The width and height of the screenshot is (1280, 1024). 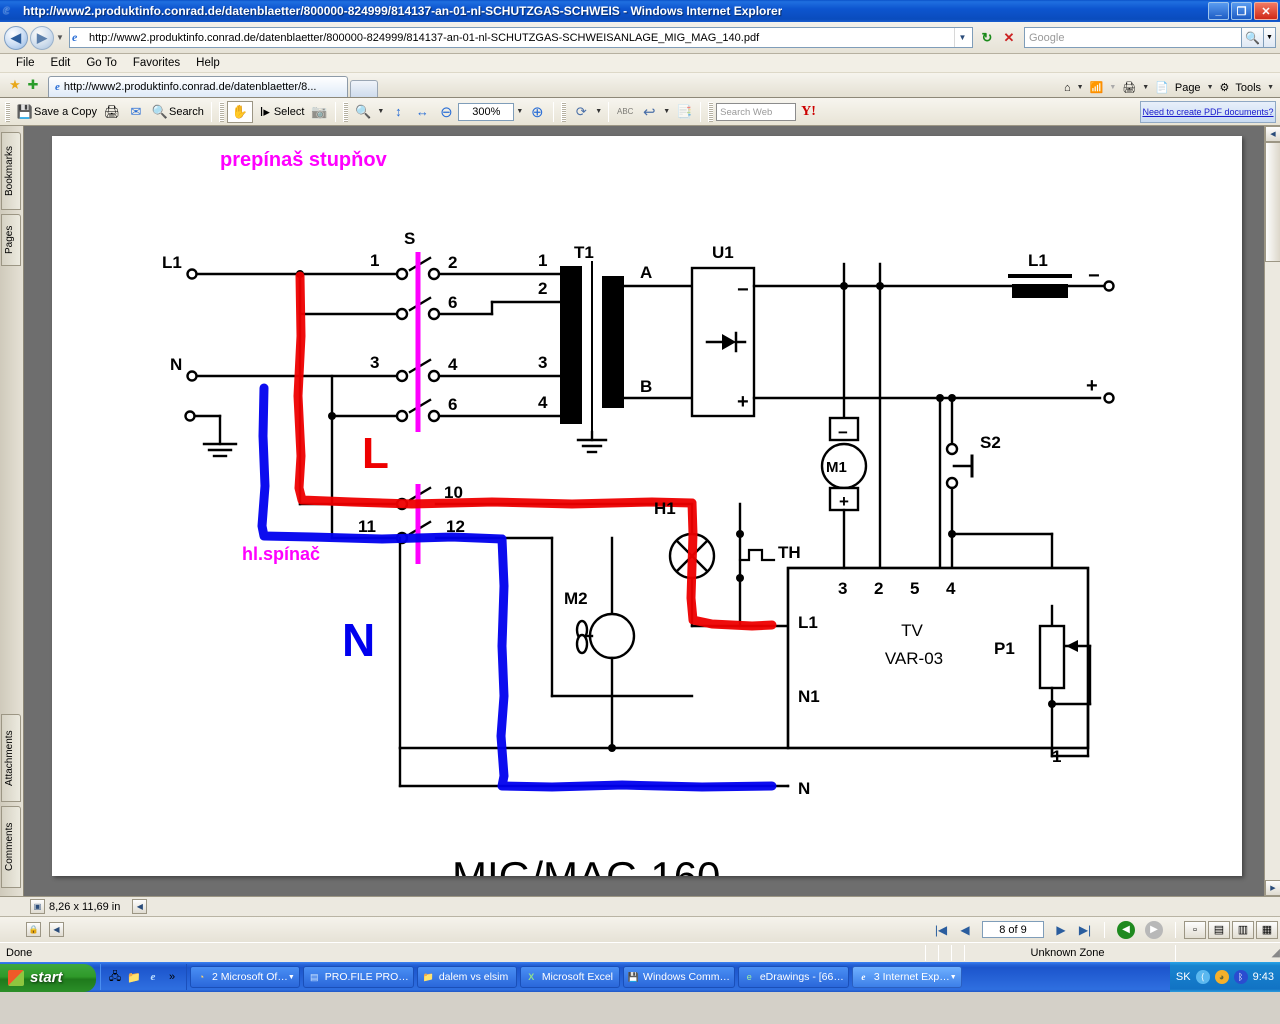 I want to click on home-icon: ⌂, so click(x=1067, y=88).